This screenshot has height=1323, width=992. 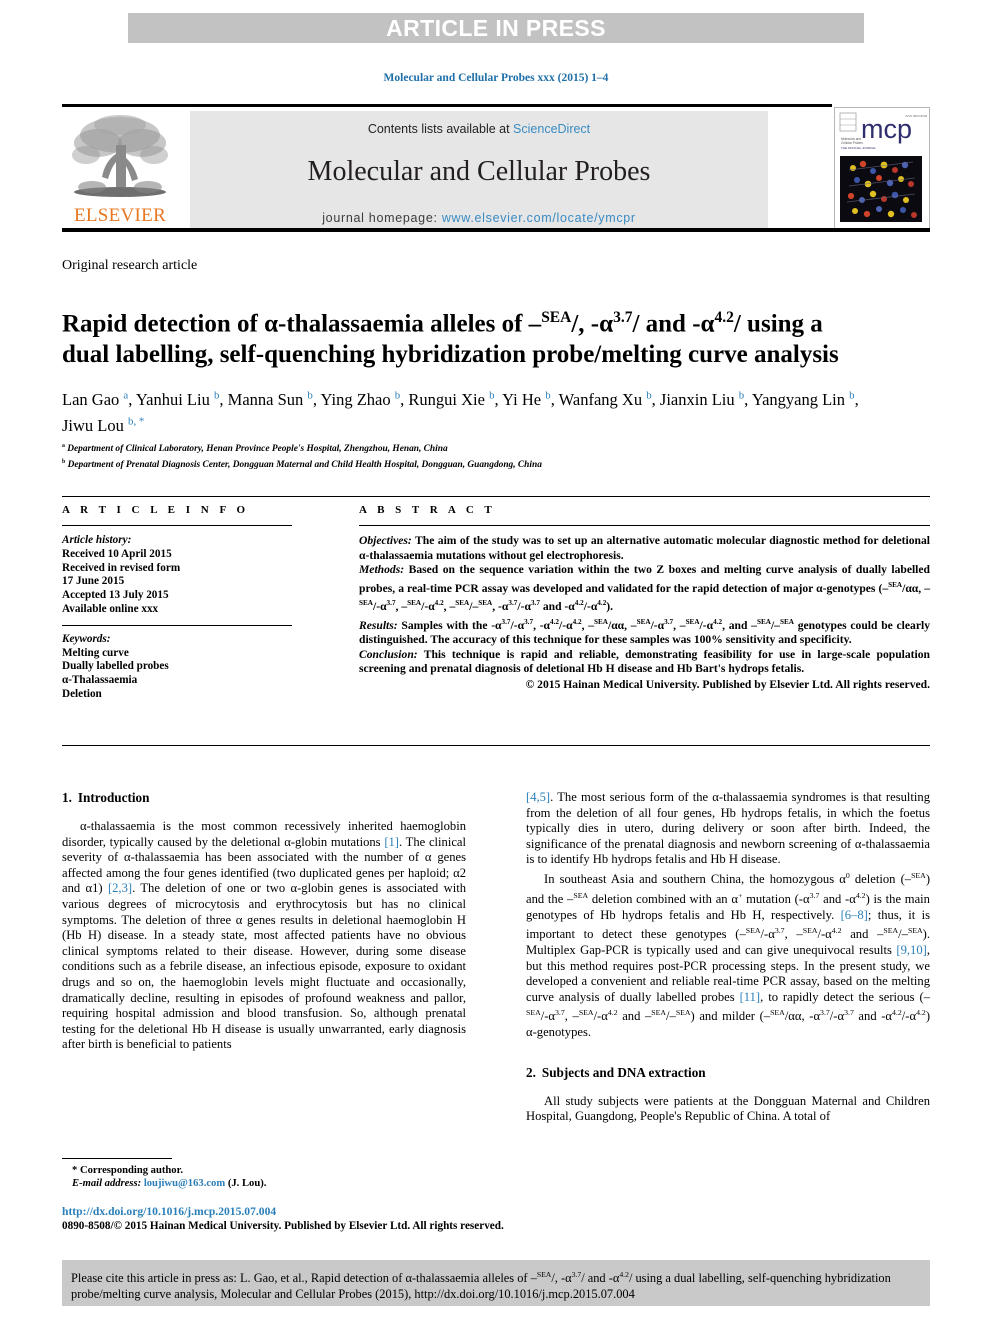 What do you see at coordinates (136, 422) in the screenshot?
I see `author-mark: b, *` at bounding box center [136, 422].